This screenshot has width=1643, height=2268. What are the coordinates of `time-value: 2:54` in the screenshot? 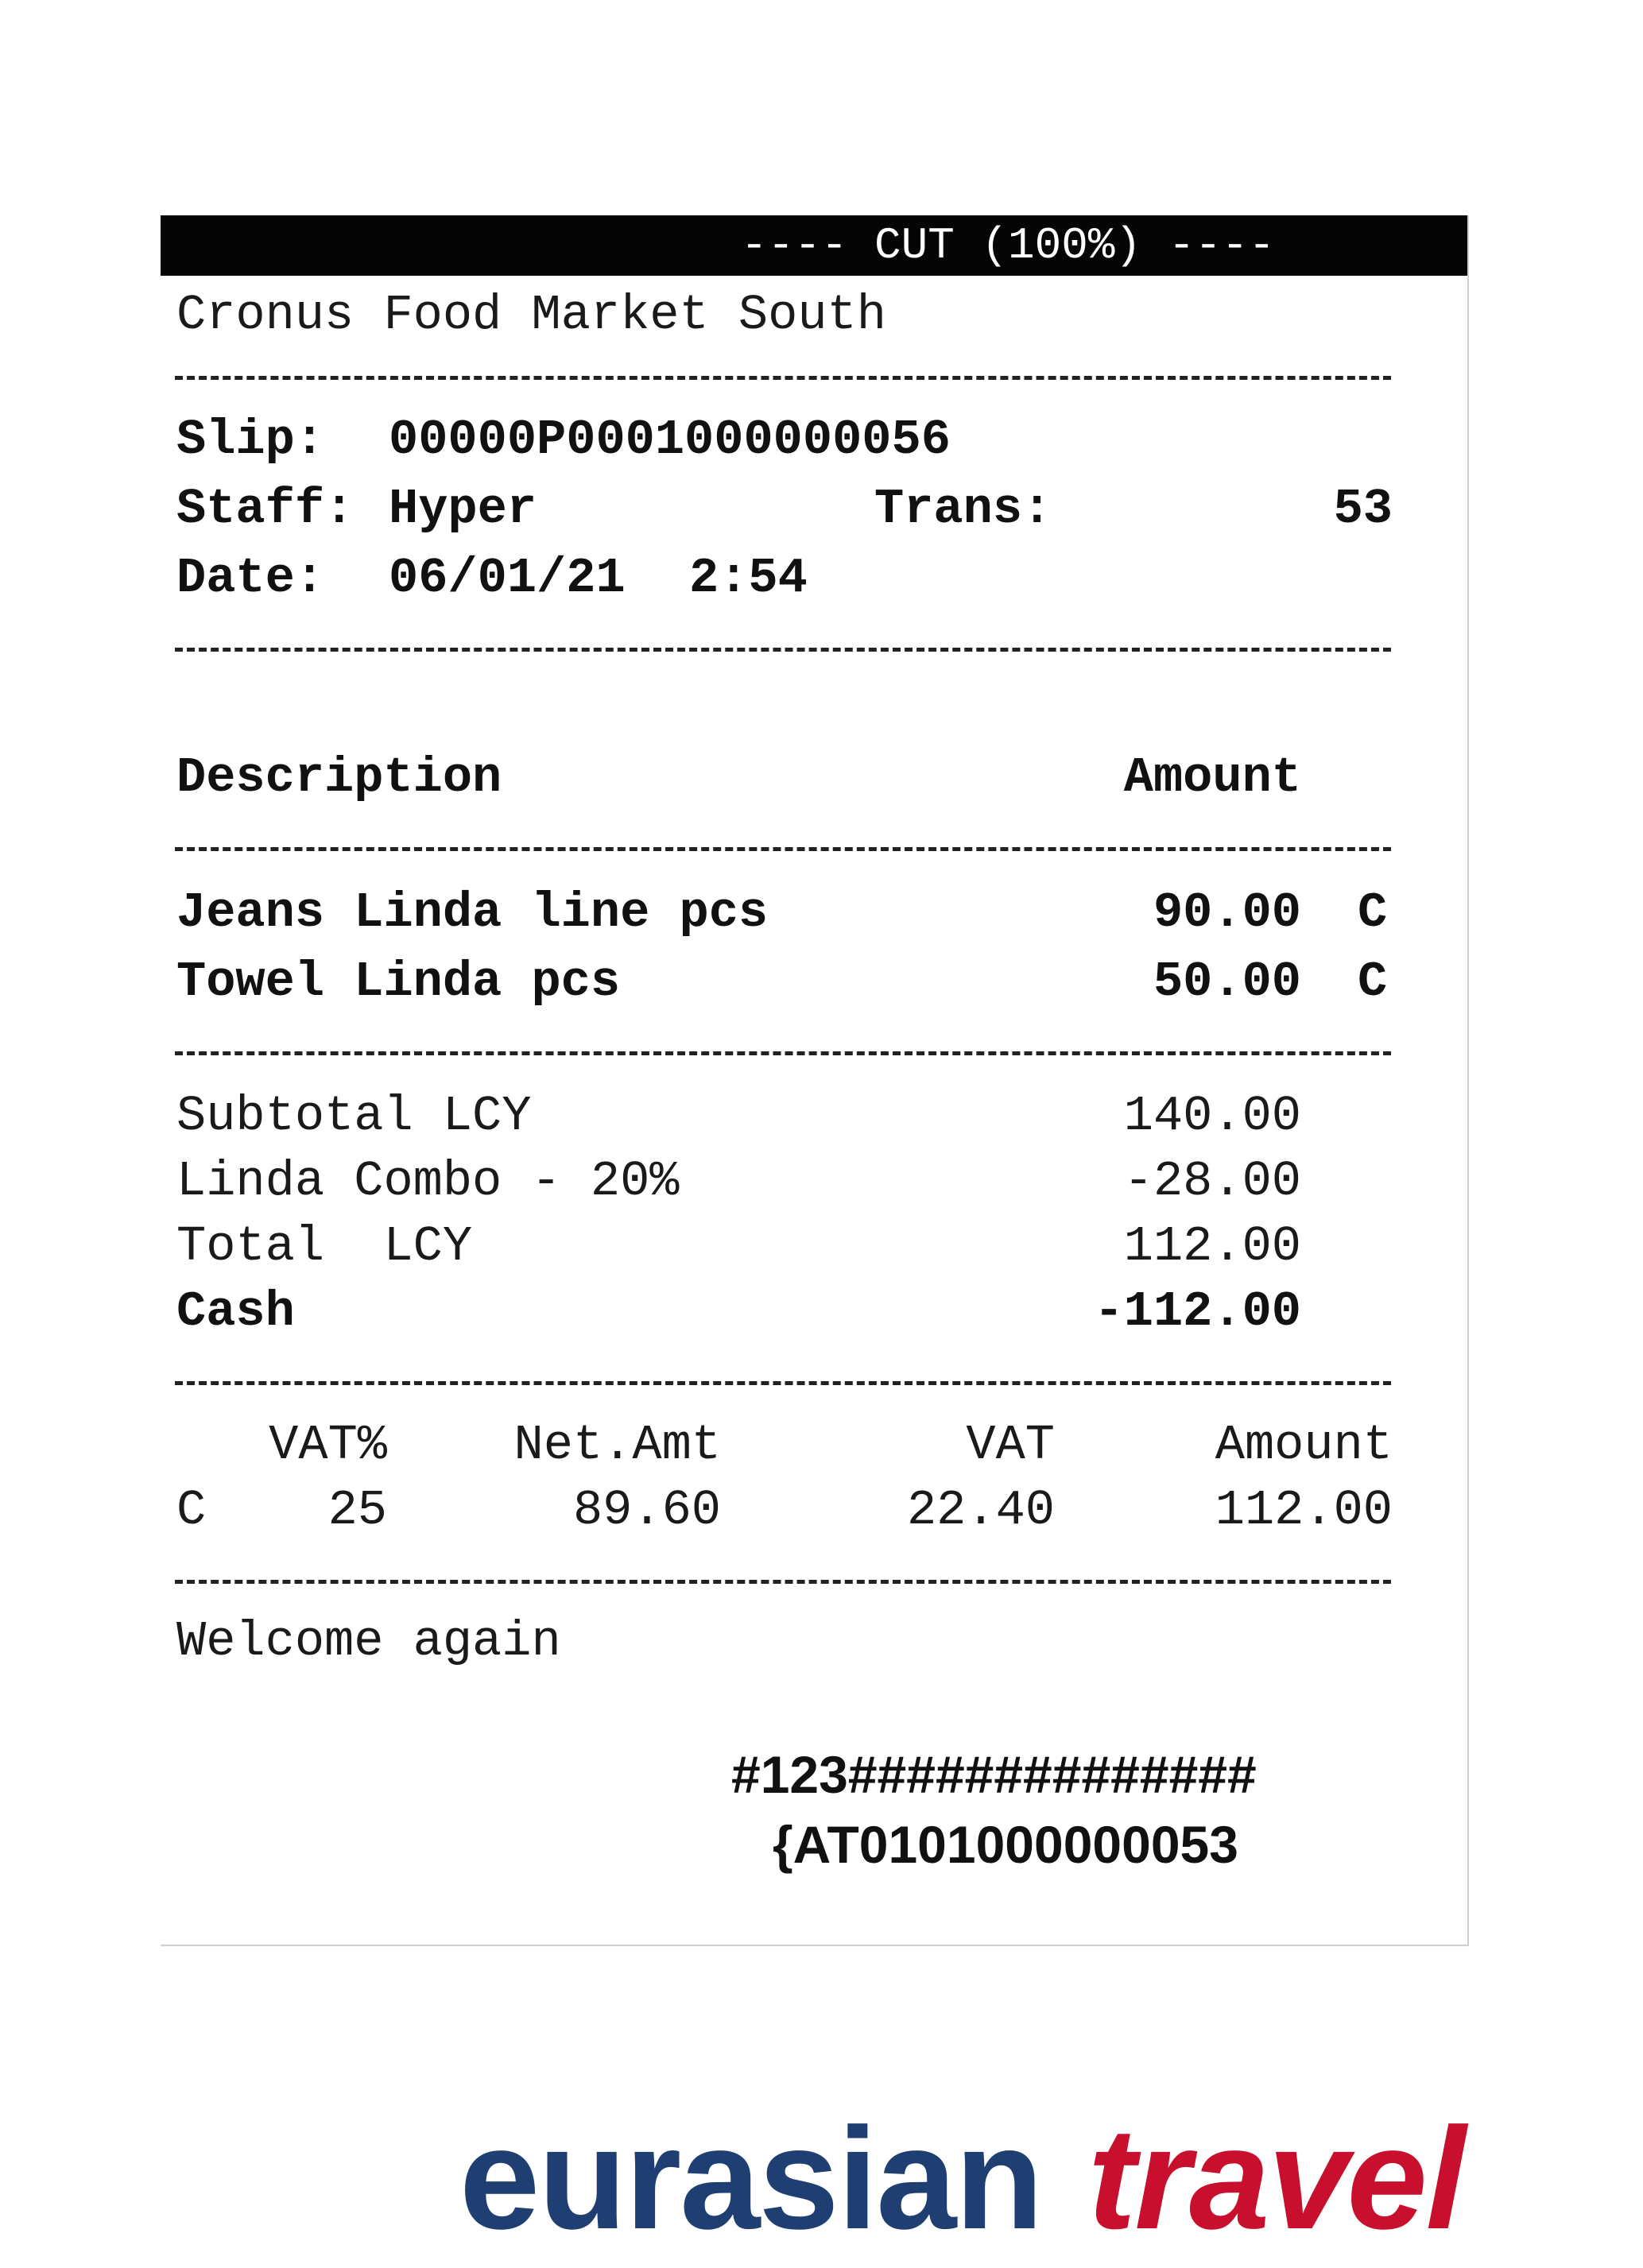 It's located at (748, 578).